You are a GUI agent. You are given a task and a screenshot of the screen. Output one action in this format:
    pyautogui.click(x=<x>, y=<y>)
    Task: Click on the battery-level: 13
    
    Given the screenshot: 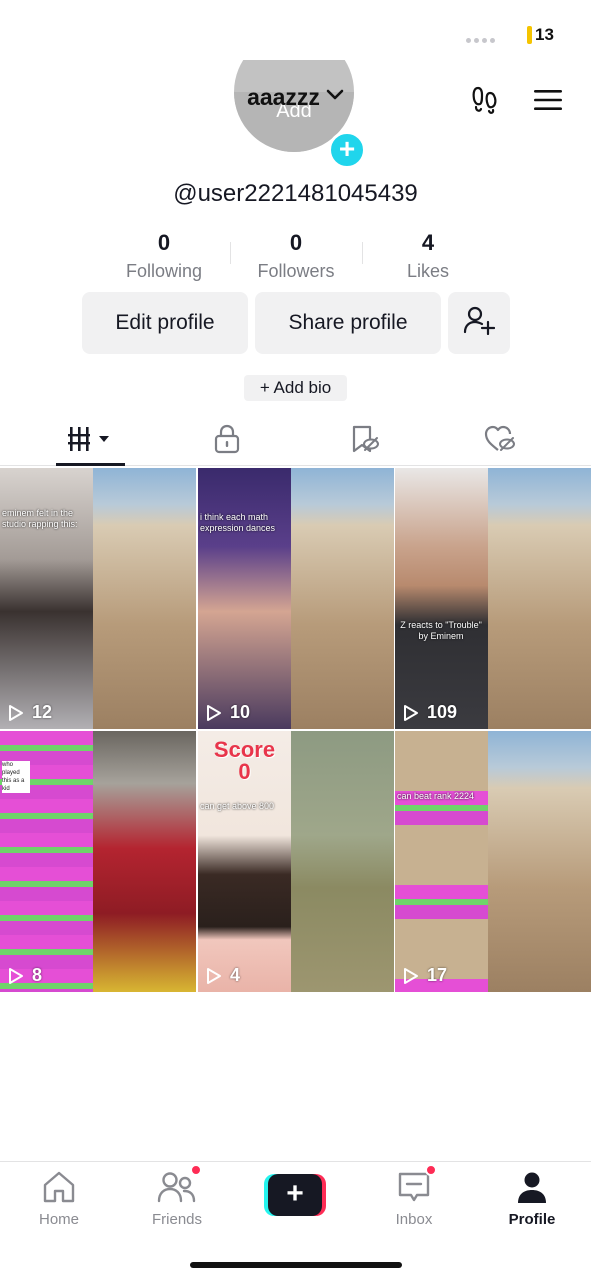 What is the action you would take?
    pyautogui.click(x=544, y=34)
    